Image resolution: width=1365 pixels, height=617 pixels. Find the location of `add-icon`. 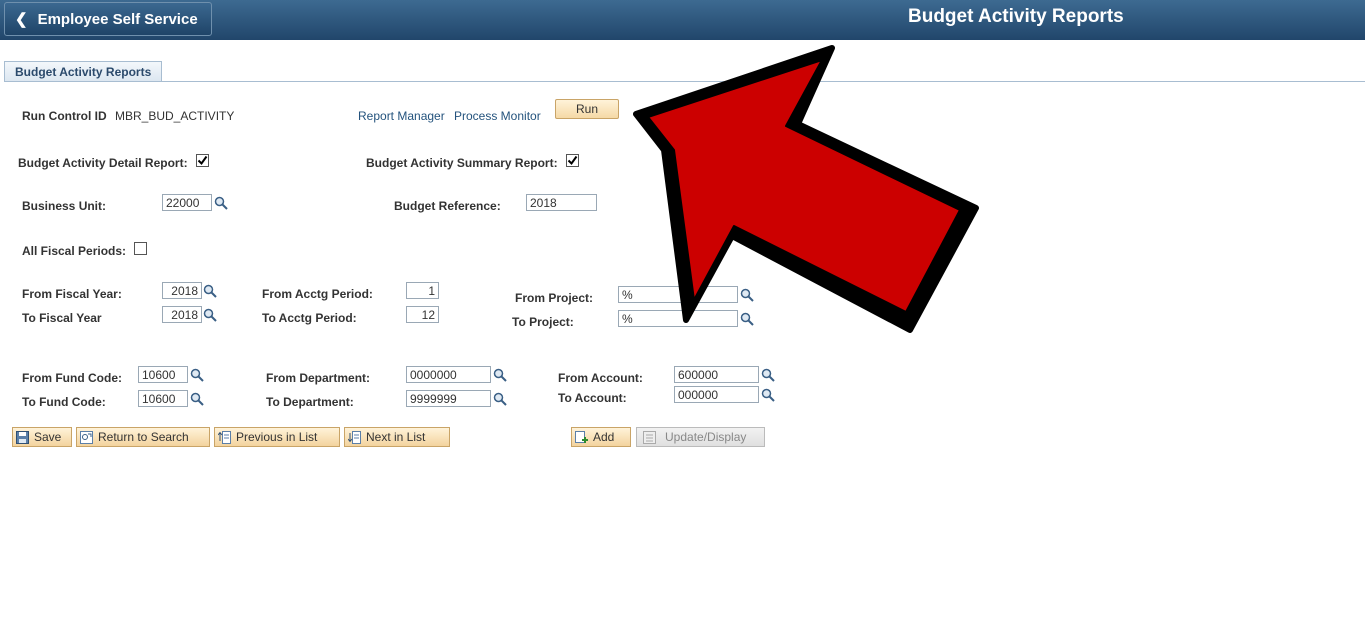

add-icon is located at coordinates (581, 436).